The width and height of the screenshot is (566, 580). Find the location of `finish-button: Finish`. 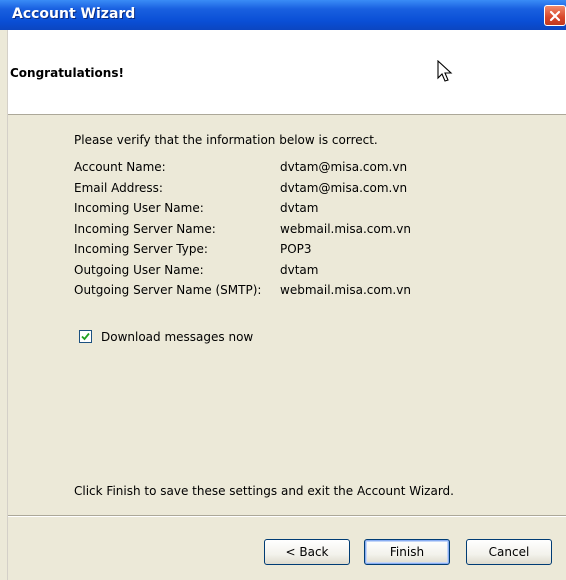

finish-button: Finish is located at coordinates (407, 552).